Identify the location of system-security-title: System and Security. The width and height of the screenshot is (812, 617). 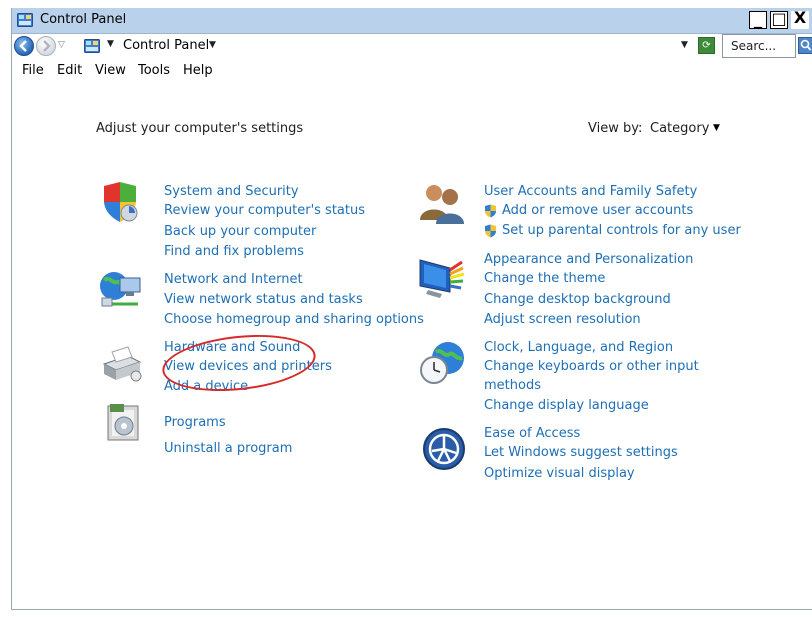
(231, 191).